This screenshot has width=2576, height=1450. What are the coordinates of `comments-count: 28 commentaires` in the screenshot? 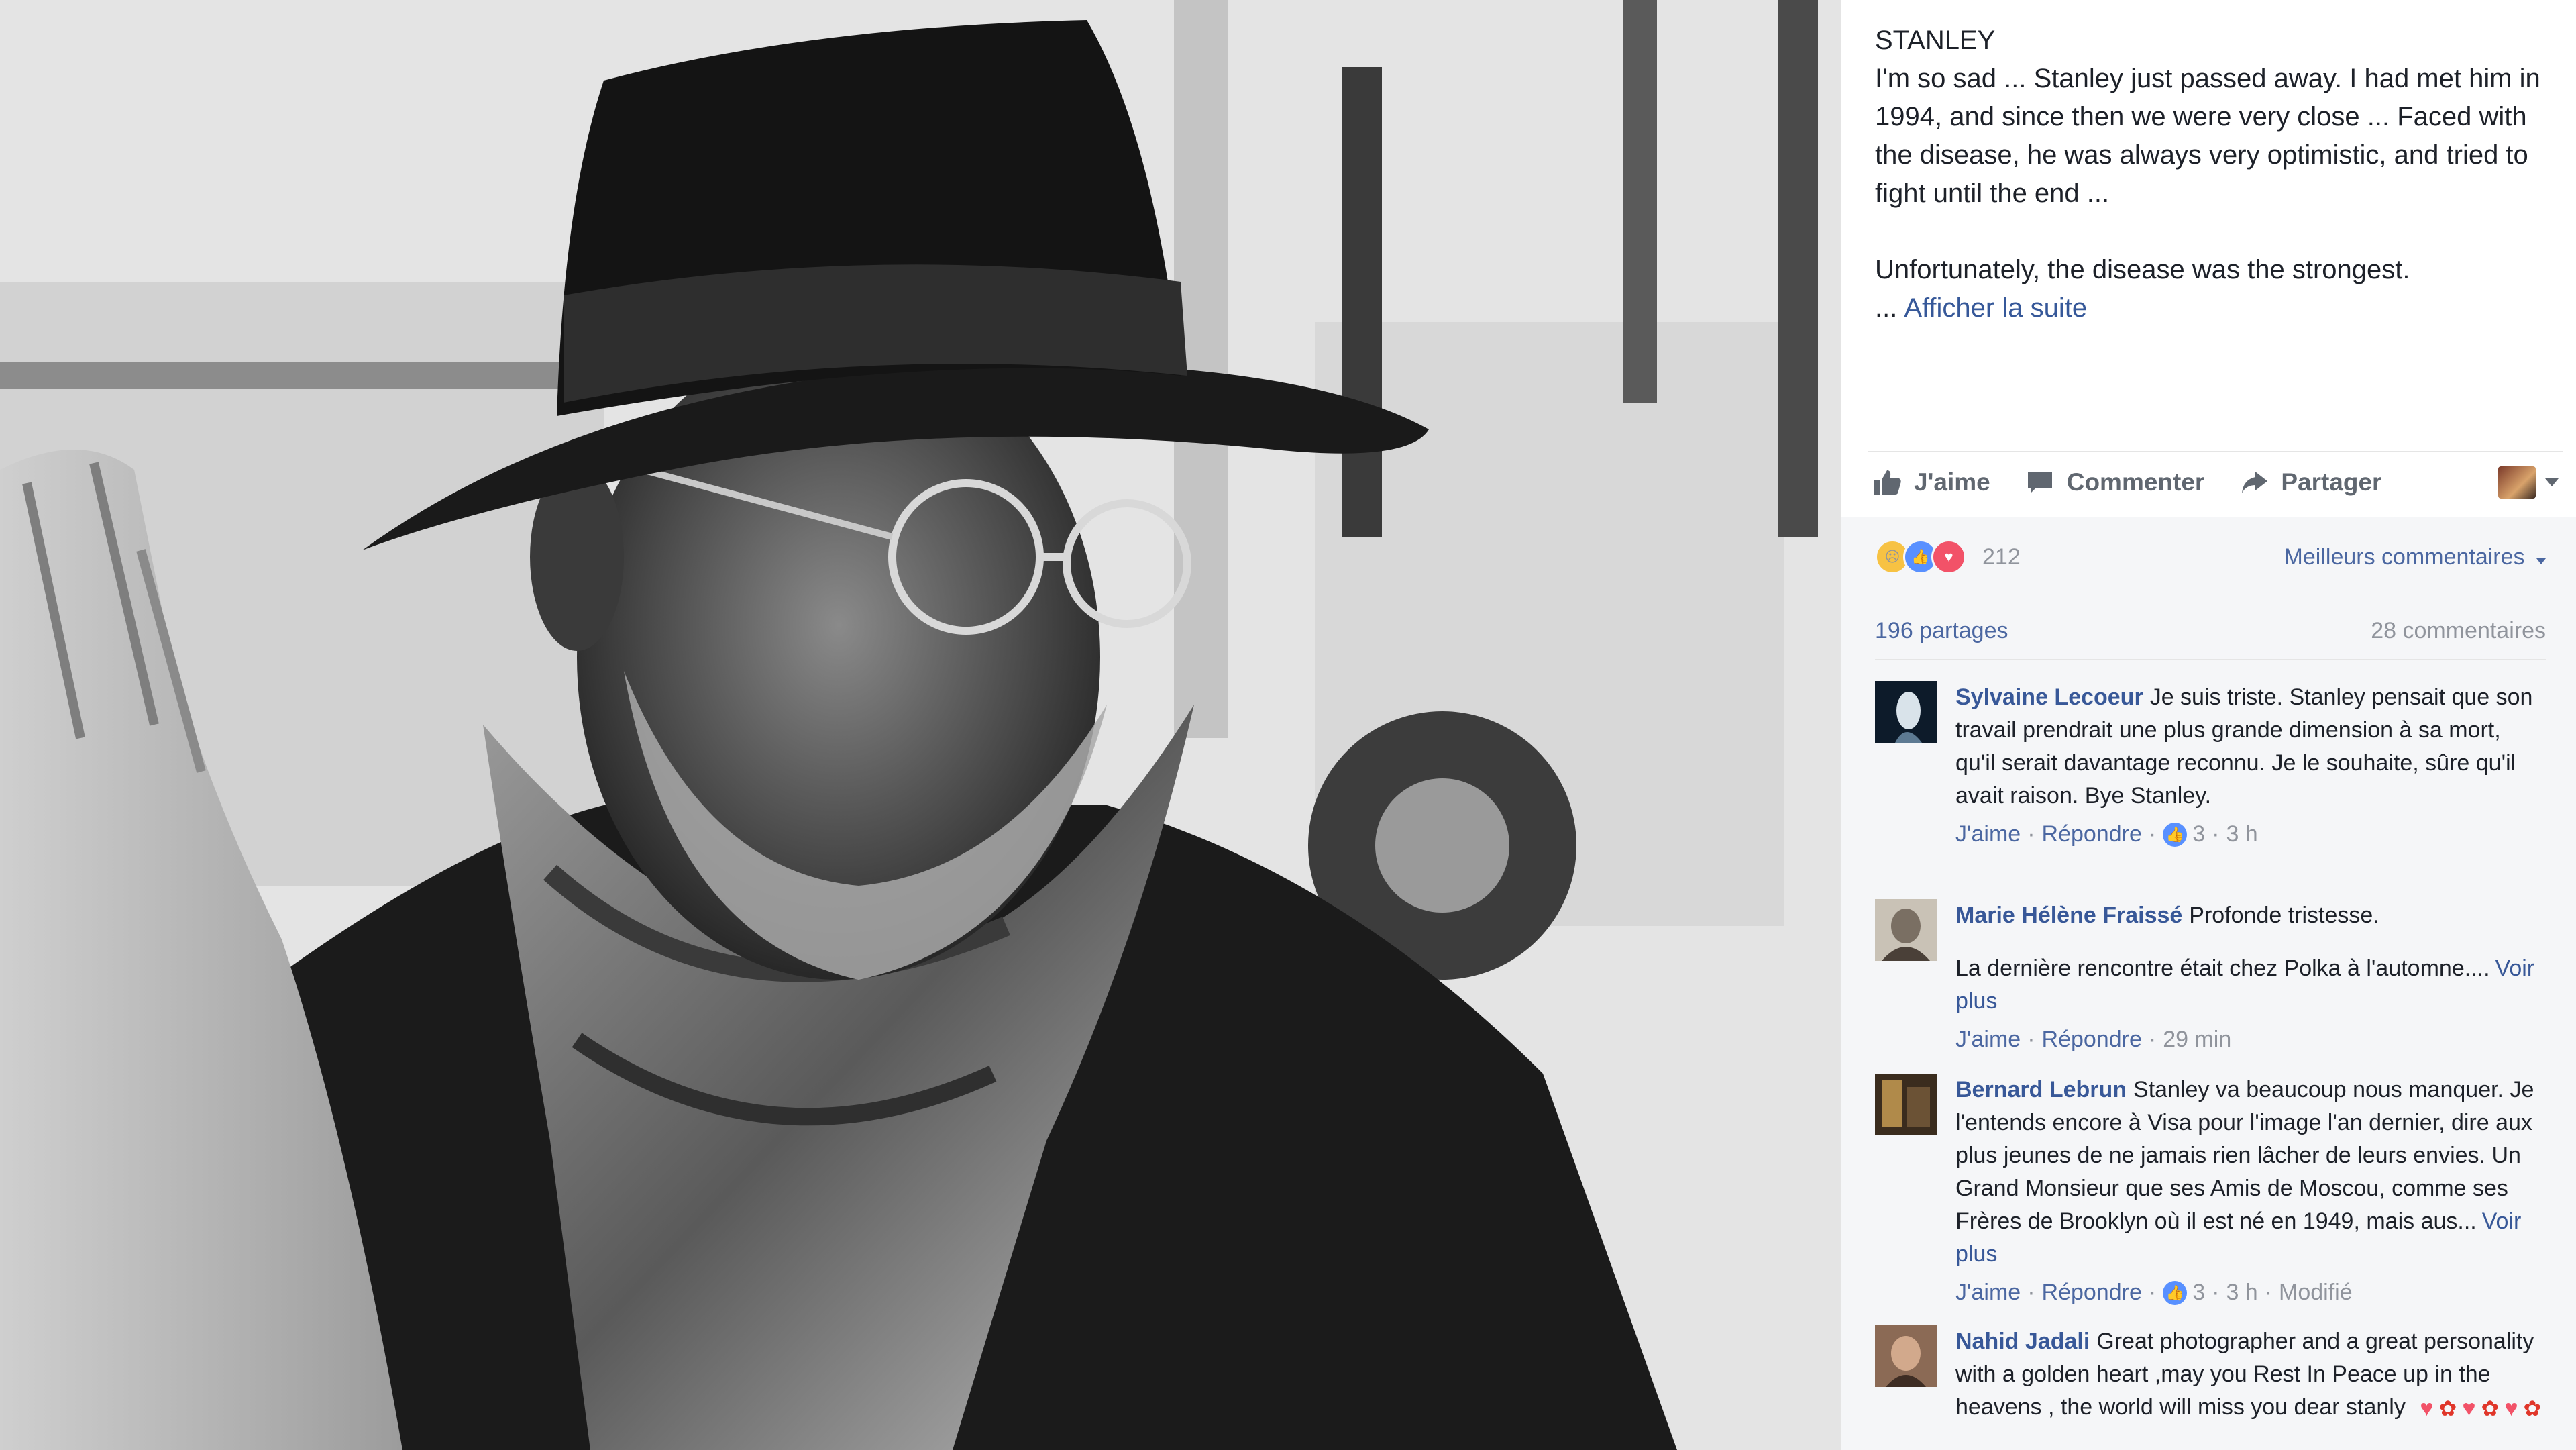 It's located at (2458, 631).